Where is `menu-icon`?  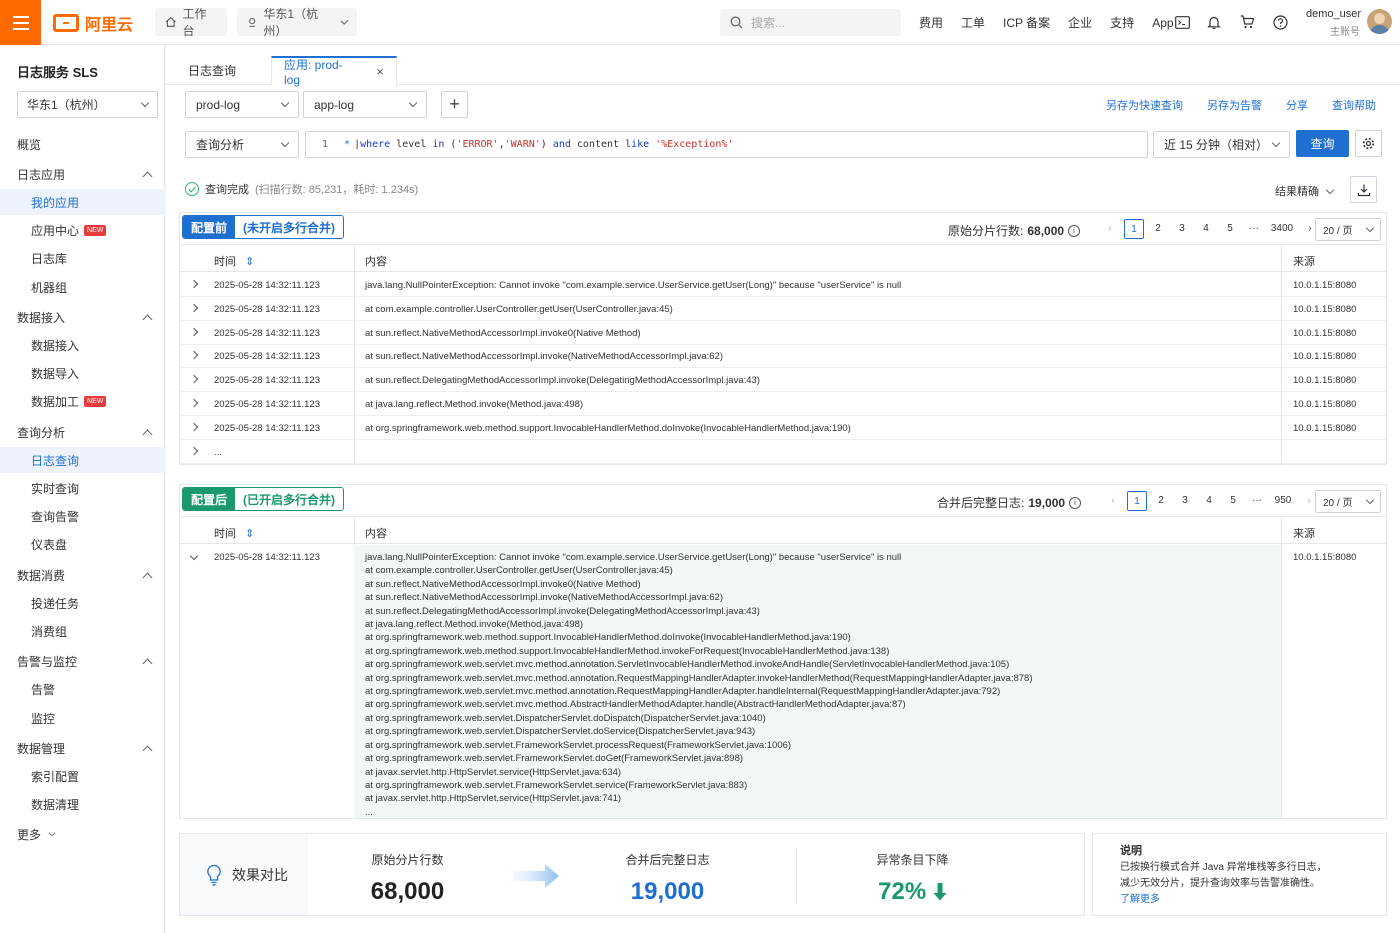 menu-icon is located at coordinates (20, 22).